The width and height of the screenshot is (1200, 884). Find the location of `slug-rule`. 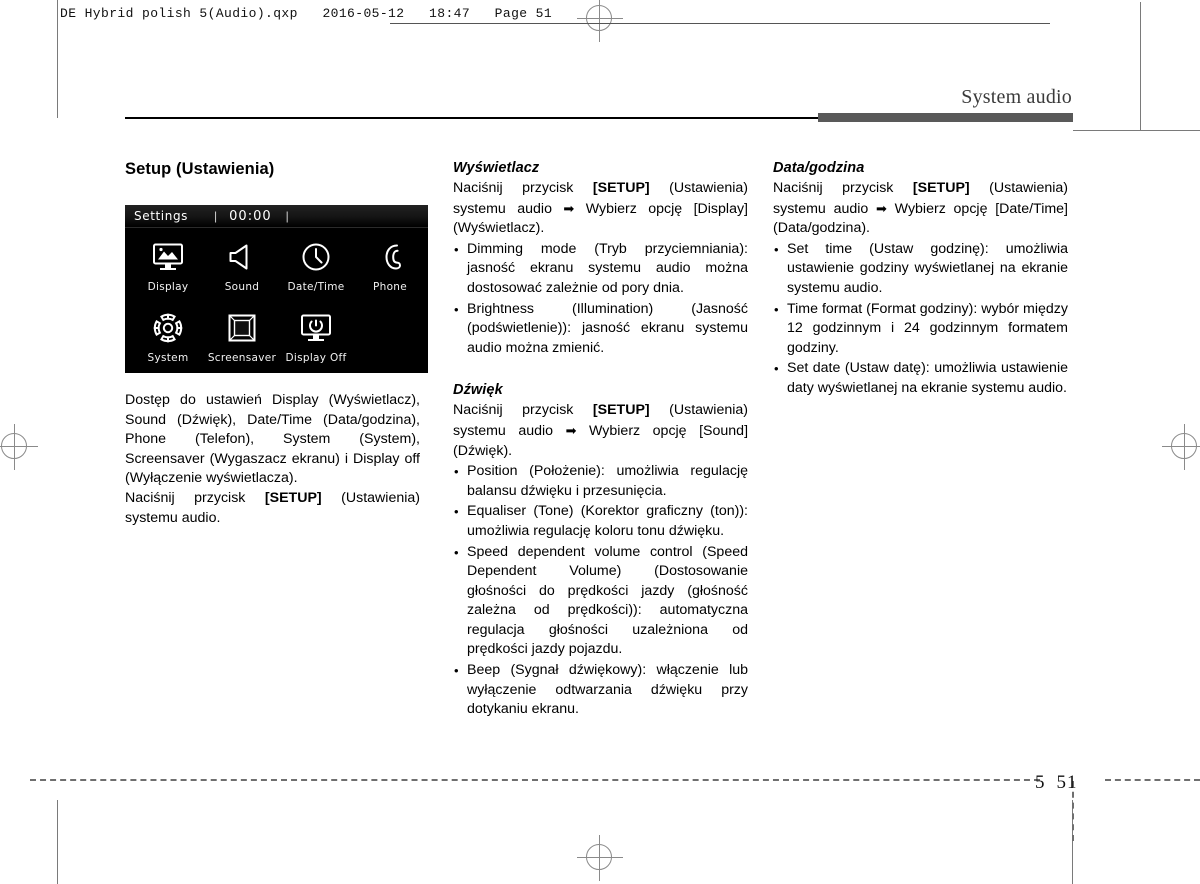

slug-rule is located at coordinates (720, 23).